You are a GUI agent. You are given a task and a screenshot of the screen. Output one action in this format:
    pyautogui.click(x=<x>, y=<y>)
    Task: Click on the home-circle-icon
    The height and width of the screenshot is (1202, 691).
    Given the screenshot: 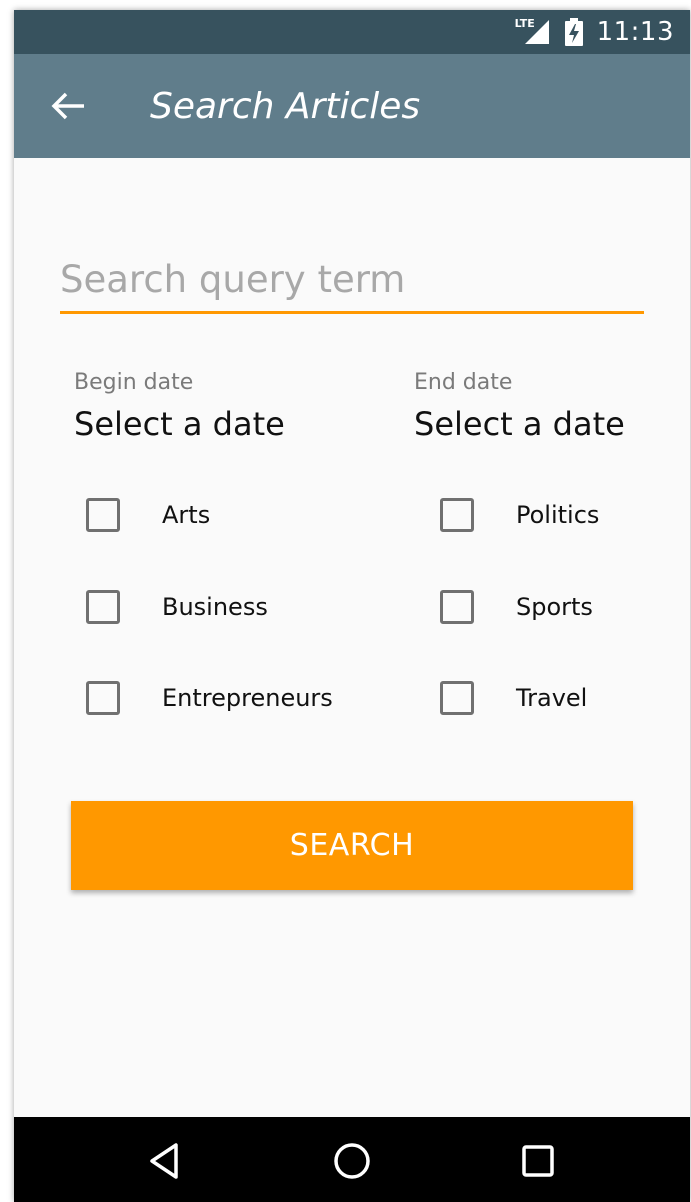 What is the action you would take?
    pyautogui.click(x=352, y=1161)
    